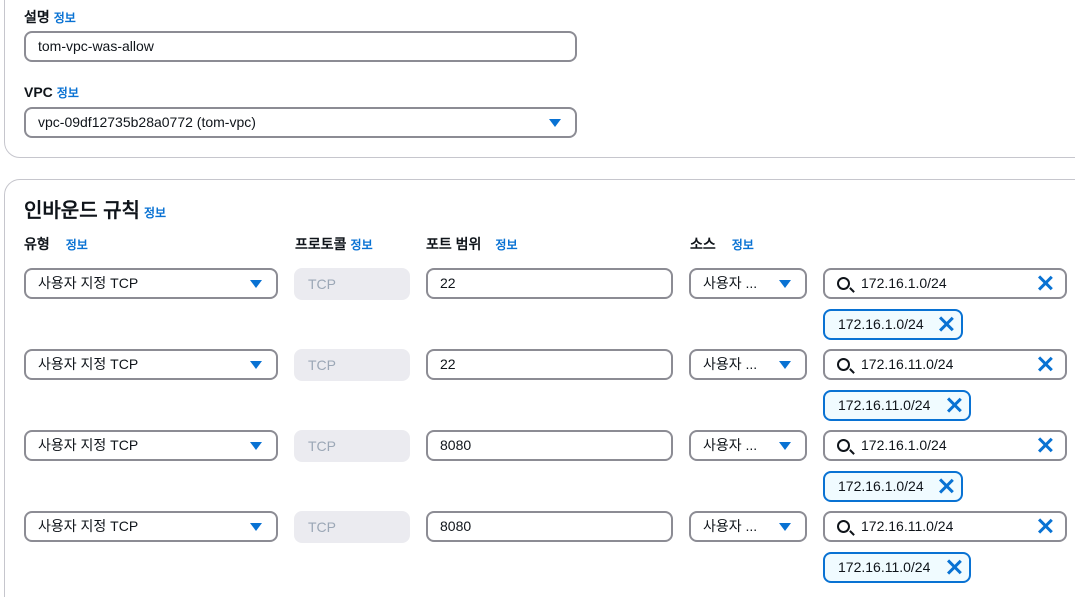 This screenshot has height=597, width=1075. Describe the element at coordinates (334, 244) in the screenshot. I see `column-header-protocol: 프로토콜 정보` at that location.